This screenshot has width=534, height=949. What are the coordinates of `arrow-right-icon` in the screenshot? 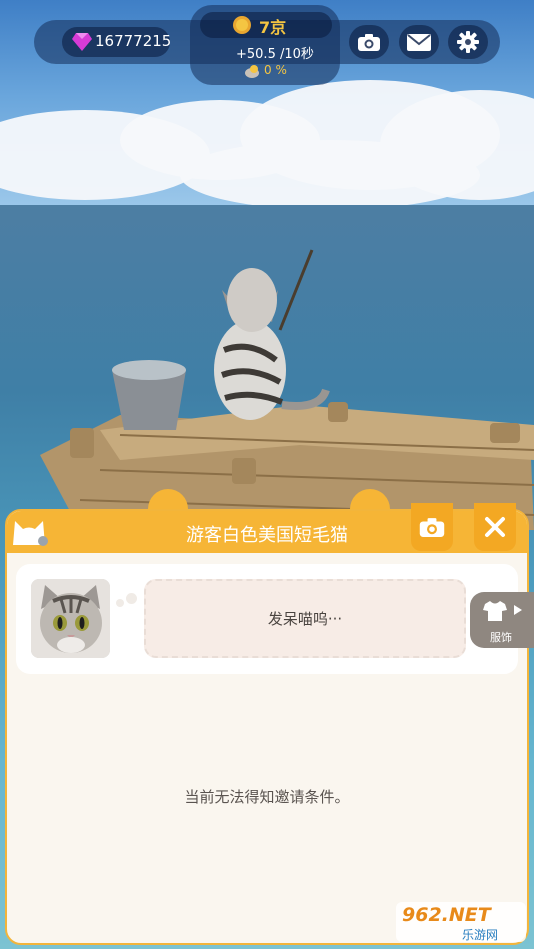 It's located at (518, 610).